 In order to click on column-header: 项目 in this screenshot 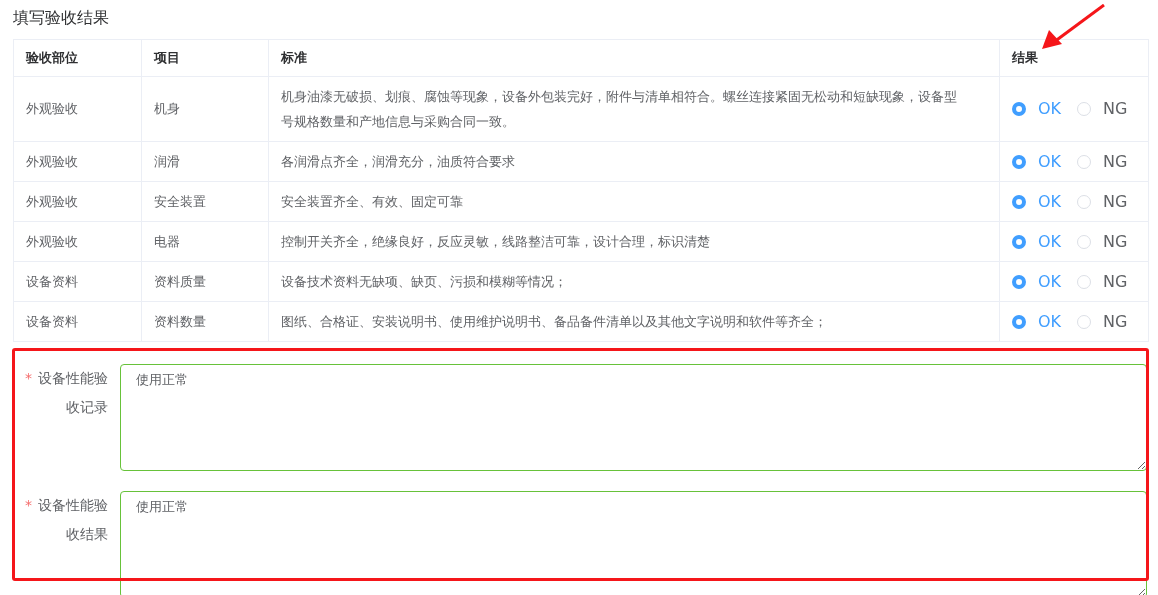, I will do `click(205, 58)`.